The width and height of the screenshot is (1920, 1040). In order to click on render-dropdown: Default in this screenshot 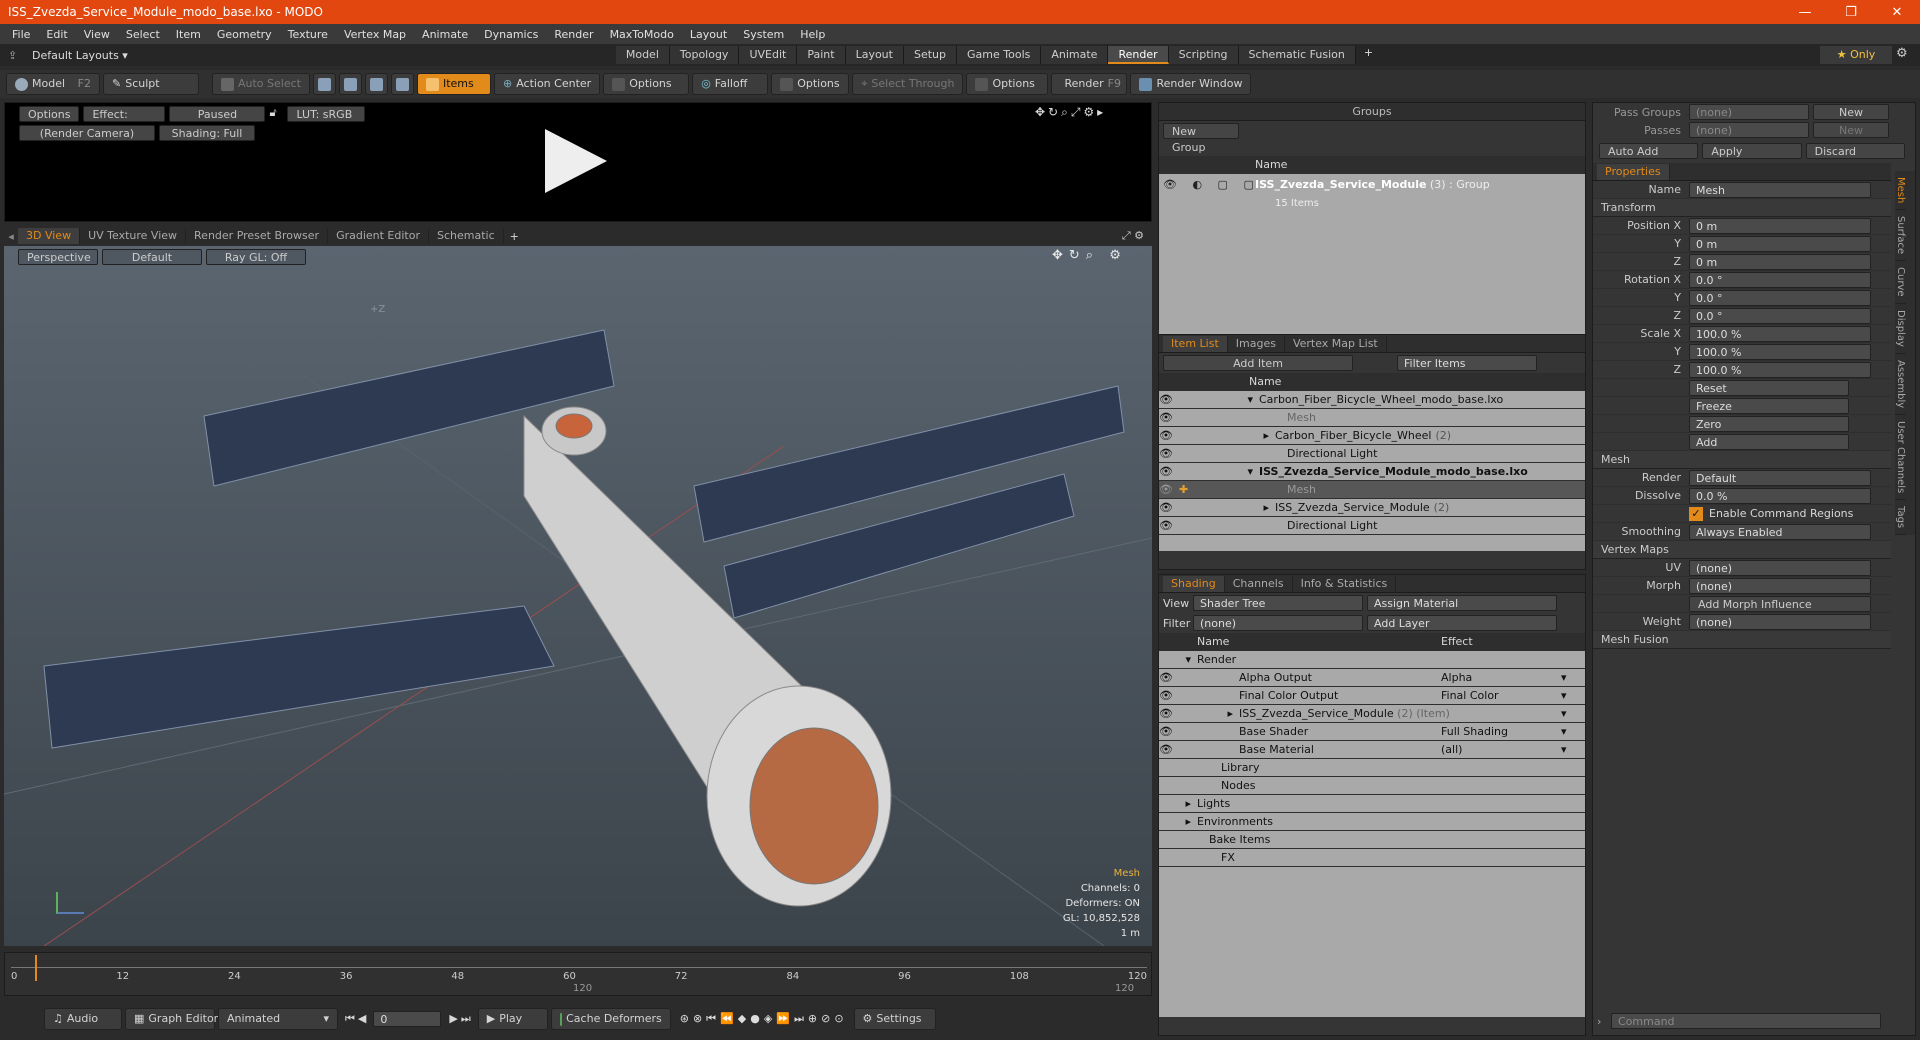, I will do `click(1780, 477)`.